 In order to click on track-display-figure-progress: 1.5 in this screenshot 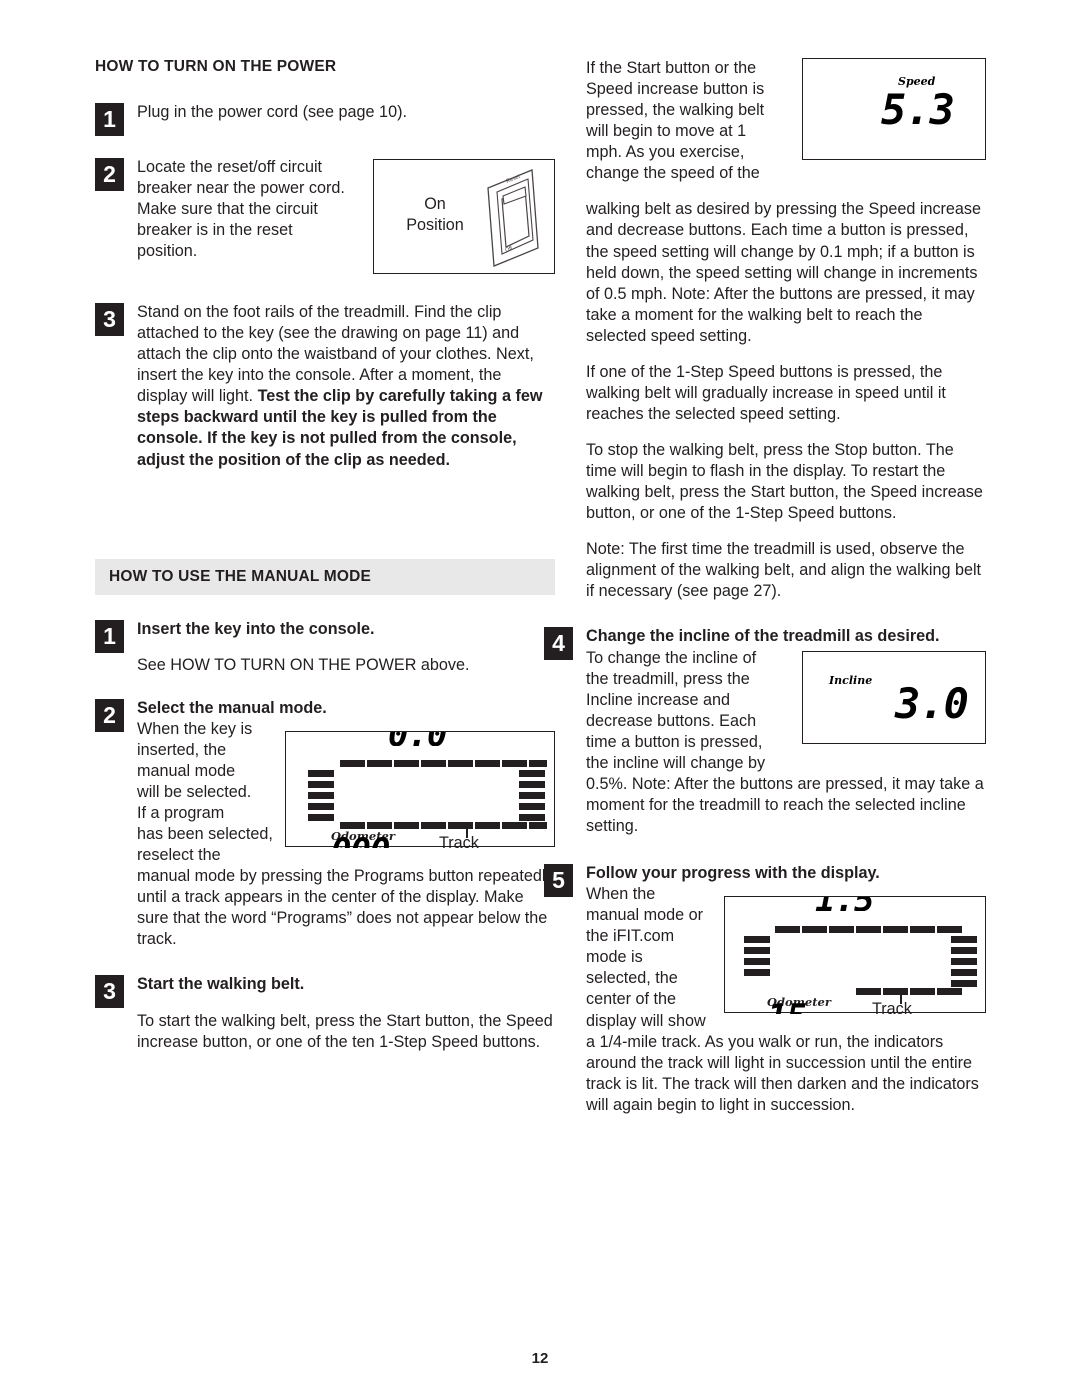, I will do `click(855, 957)`.